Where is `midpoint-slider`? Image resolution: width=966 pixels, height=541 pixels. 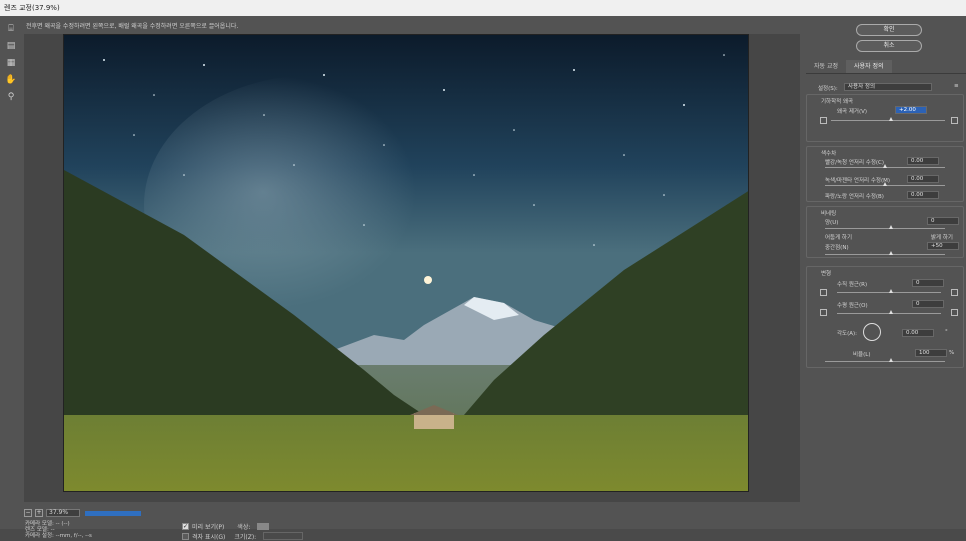 midpoint-slider is located at coordinates (885, 254).